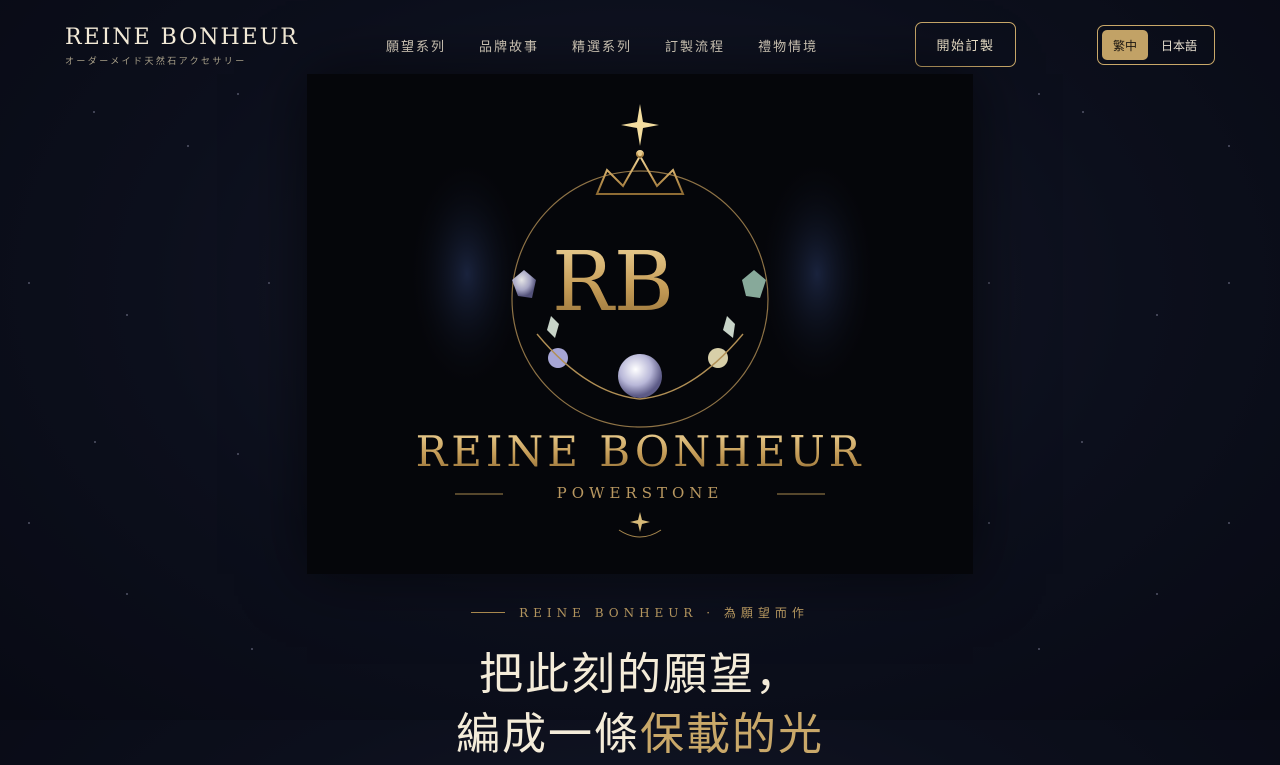 Image resolution: width=1280 pixels, height=765 pixels. What do you see at coordinates (416, 45) in the screenshot?
I see `nav-item-wishes: 願望系列` at bounding box center [416, 45].